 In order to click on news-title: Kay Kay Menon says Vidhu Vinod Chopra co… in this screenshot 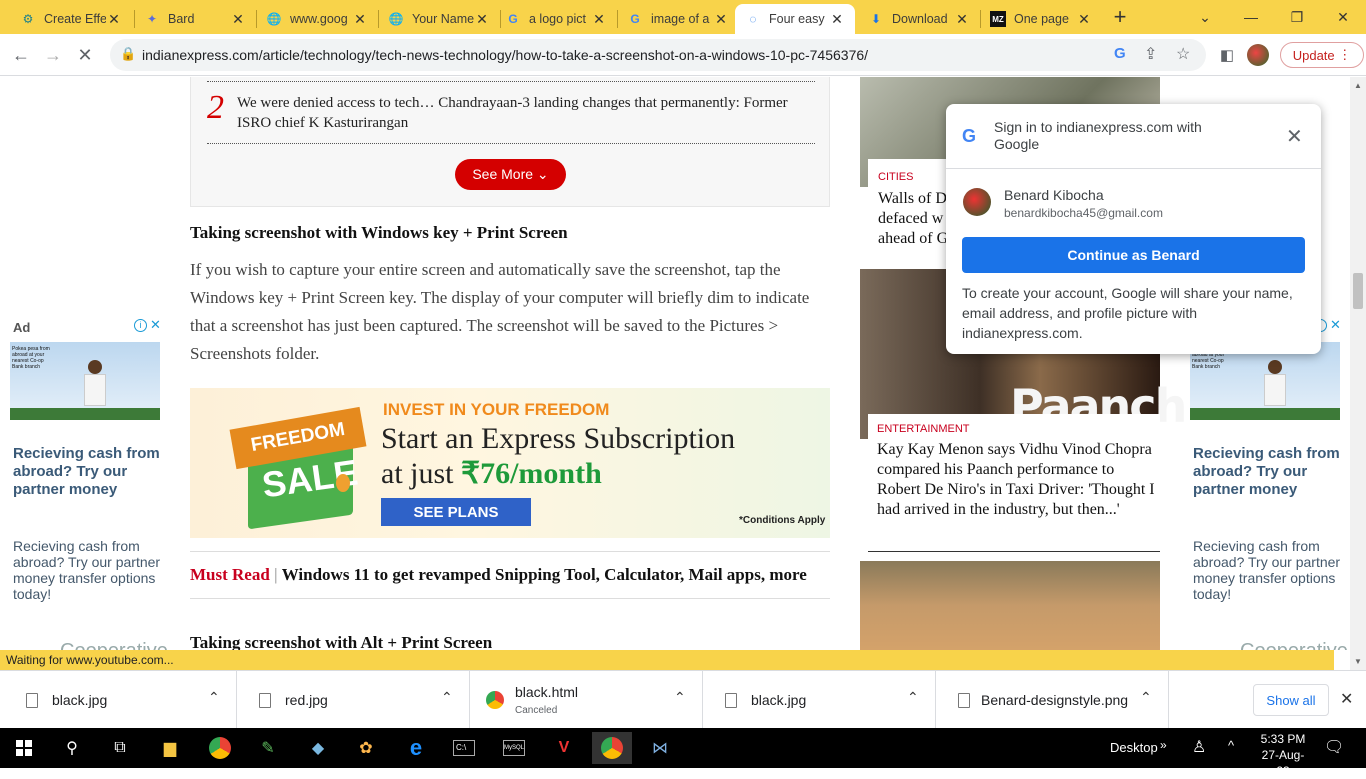, I will do `click(1017, 480)`.